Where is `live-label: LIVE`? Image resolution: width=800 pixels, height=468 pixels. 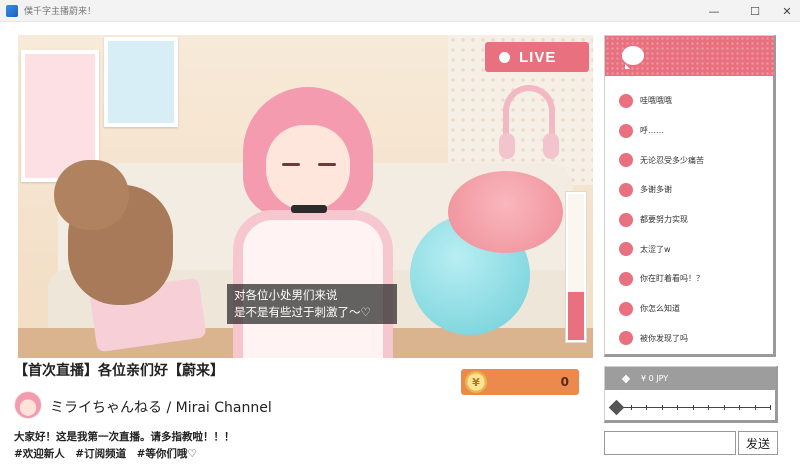
live-label: LIVE is located at coordinates (538, 57).